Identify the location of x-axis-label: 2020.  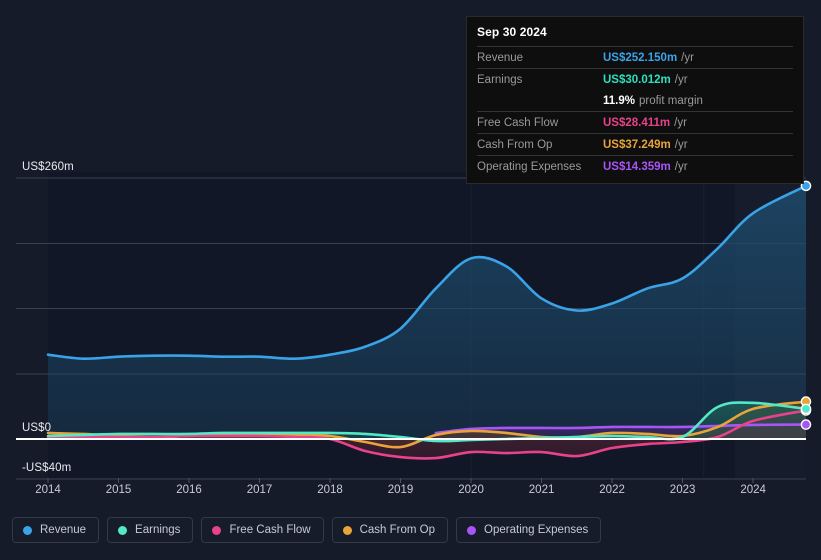
(471, 490).